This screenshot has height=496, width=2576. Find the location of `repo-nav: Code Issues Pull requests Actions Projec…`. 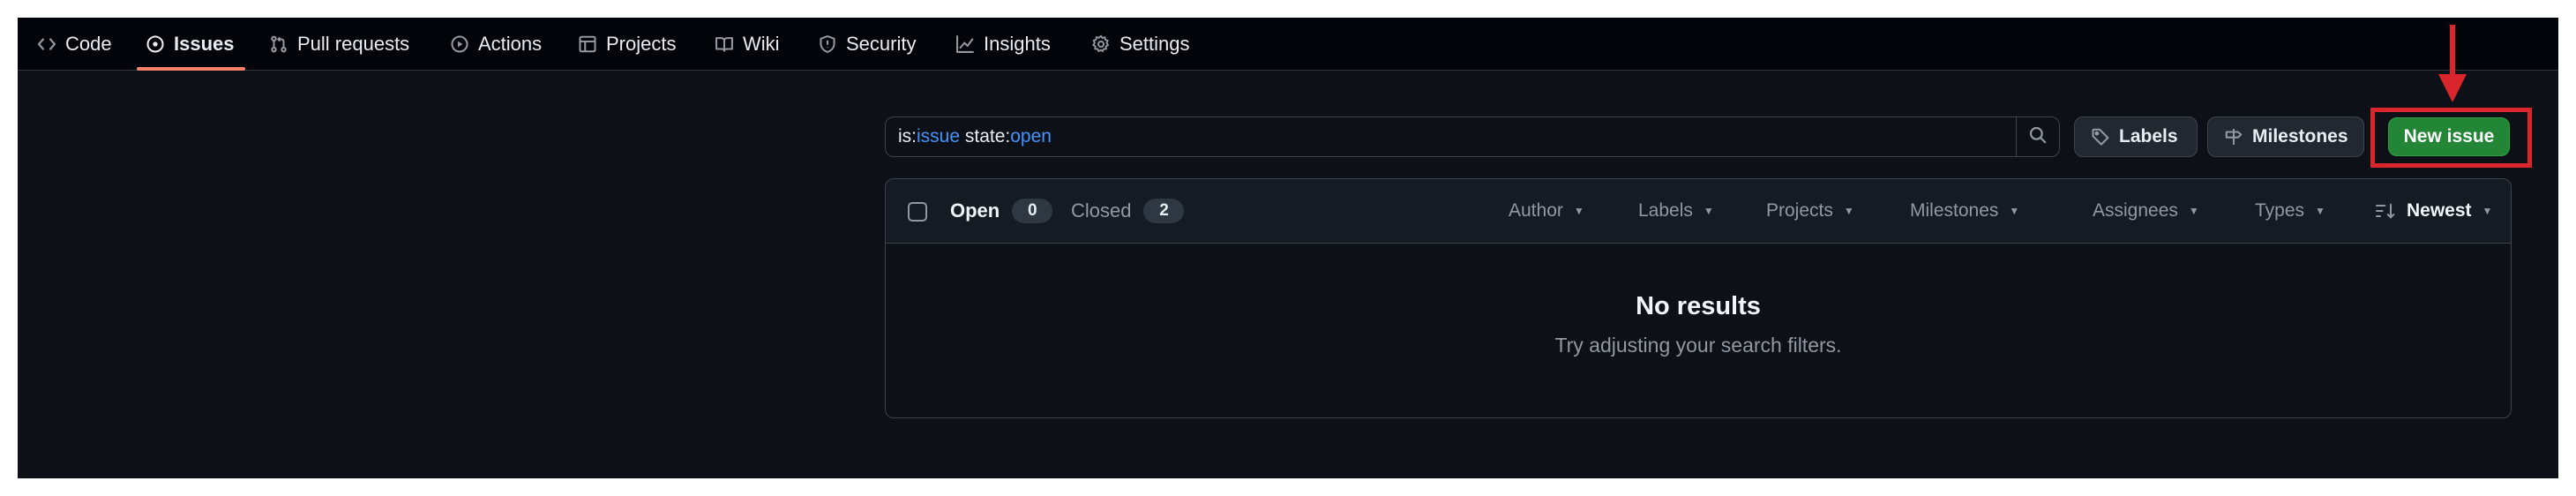

repo-nav: Code Issues Pull requests Actions Projec… is located at coordinates (1288, 44).